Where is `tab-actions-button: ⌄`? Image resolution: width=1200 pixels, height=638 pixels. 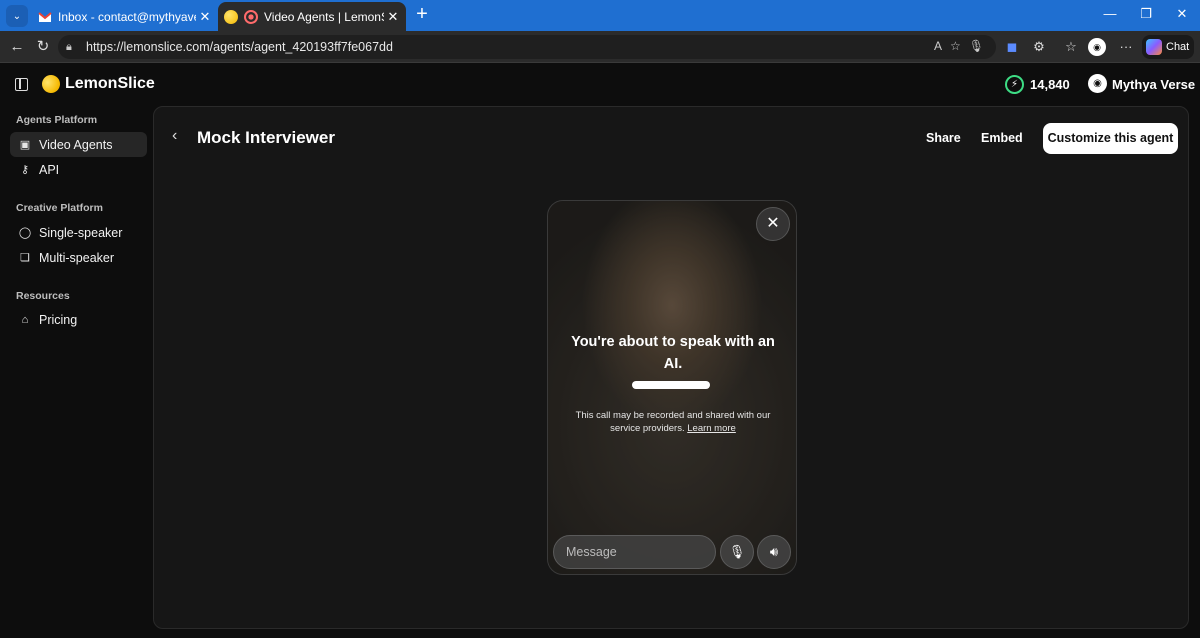 tab-actions-button: ⌄ is located at coordinates (17, 16).